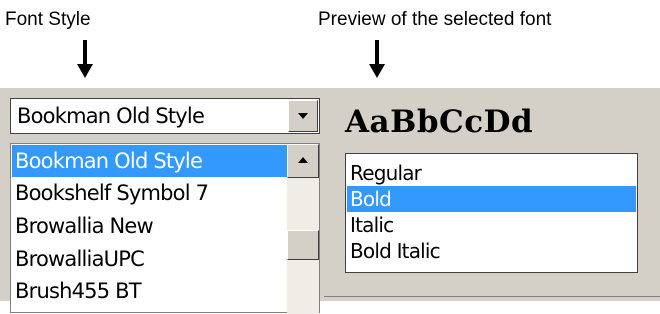 This screenshot has width=660, height=314. I want to click on chevron-down-icon, so click(303, 116).